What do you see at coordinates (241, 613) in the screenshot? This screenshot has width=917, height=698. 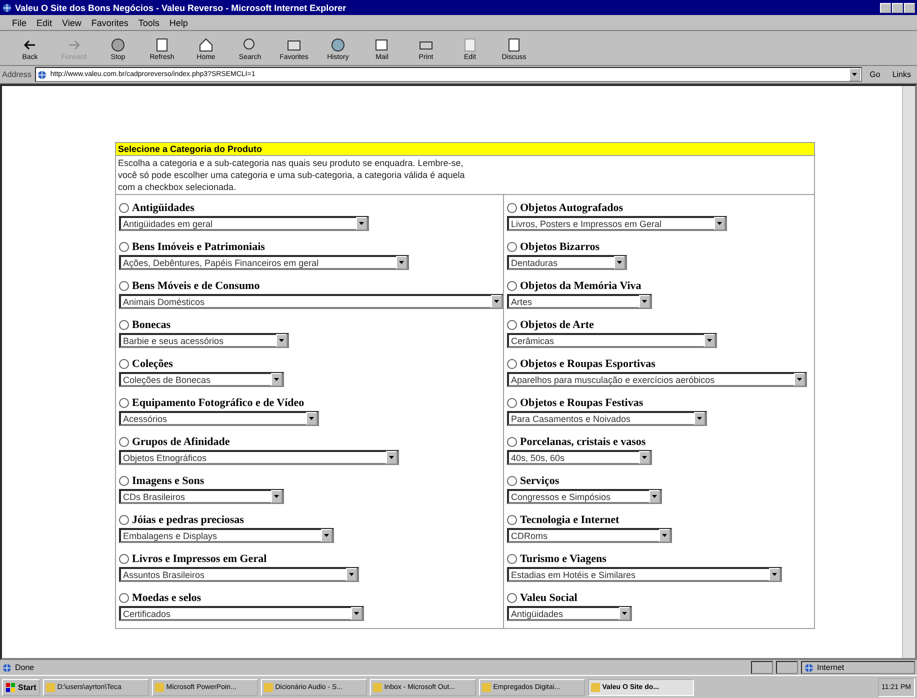 I see `subcategory-select: Certificados` at bounding box center [241, 613].